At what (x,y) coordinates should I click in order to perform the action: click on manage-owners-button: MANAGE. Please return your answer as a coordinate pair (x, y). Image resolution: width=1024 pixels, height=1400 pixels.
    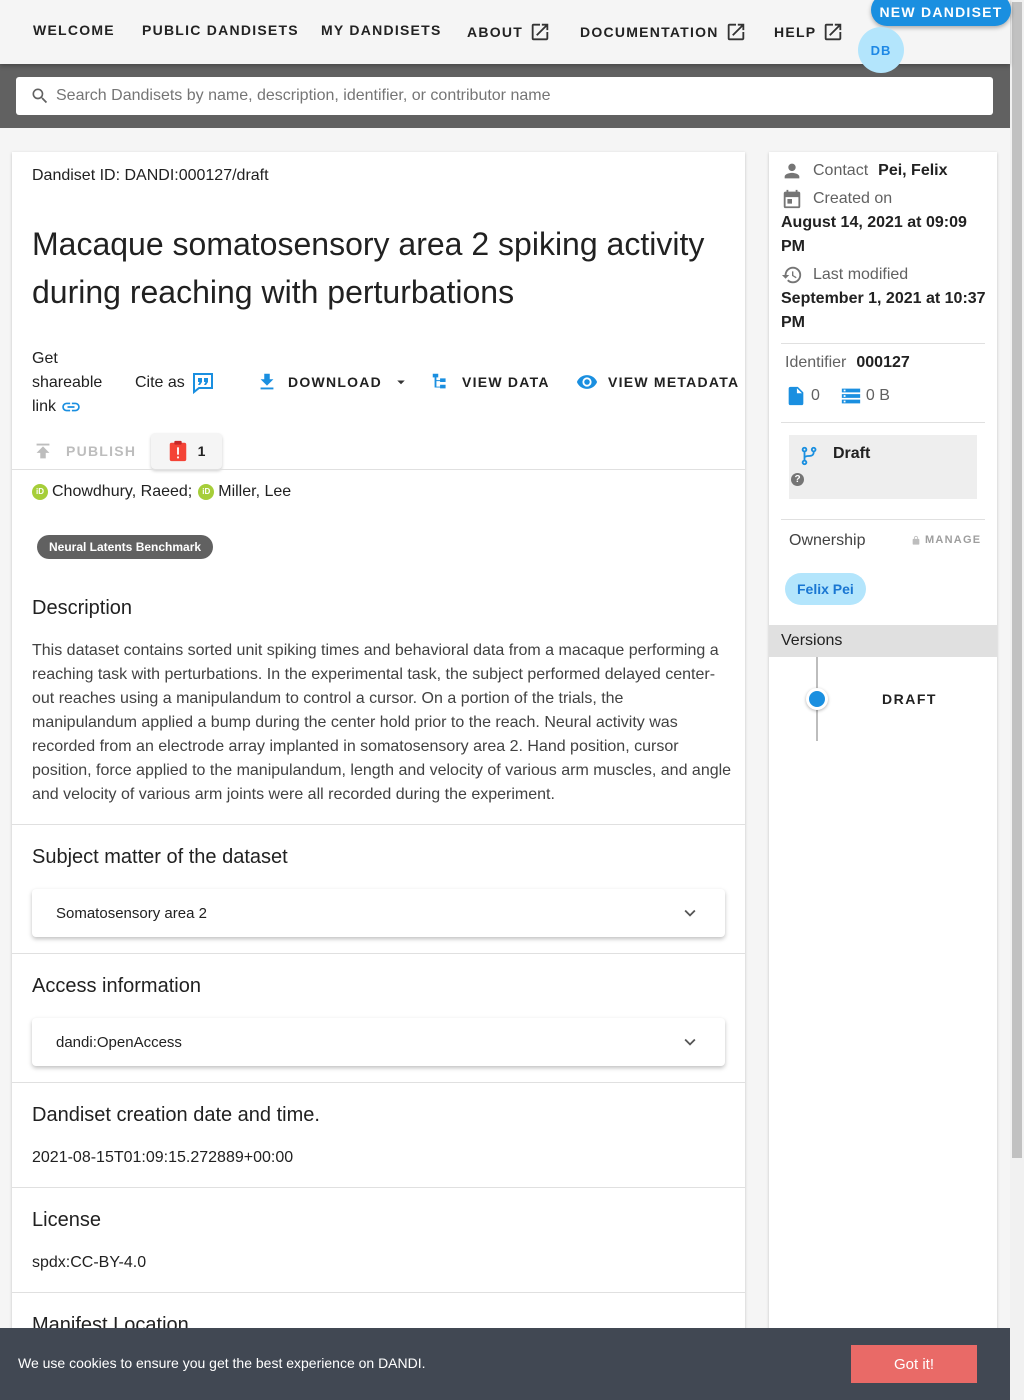
    Looking at the image, I should click on (946, 540).